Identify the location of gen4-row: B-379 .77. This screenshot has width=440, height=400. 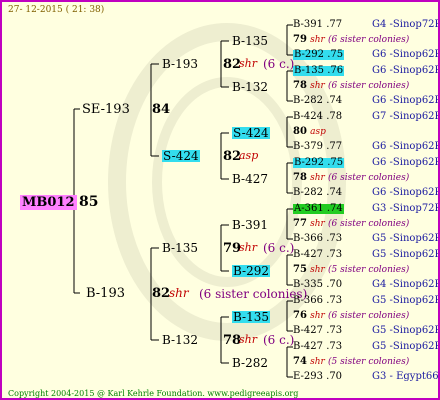
(317, 147).